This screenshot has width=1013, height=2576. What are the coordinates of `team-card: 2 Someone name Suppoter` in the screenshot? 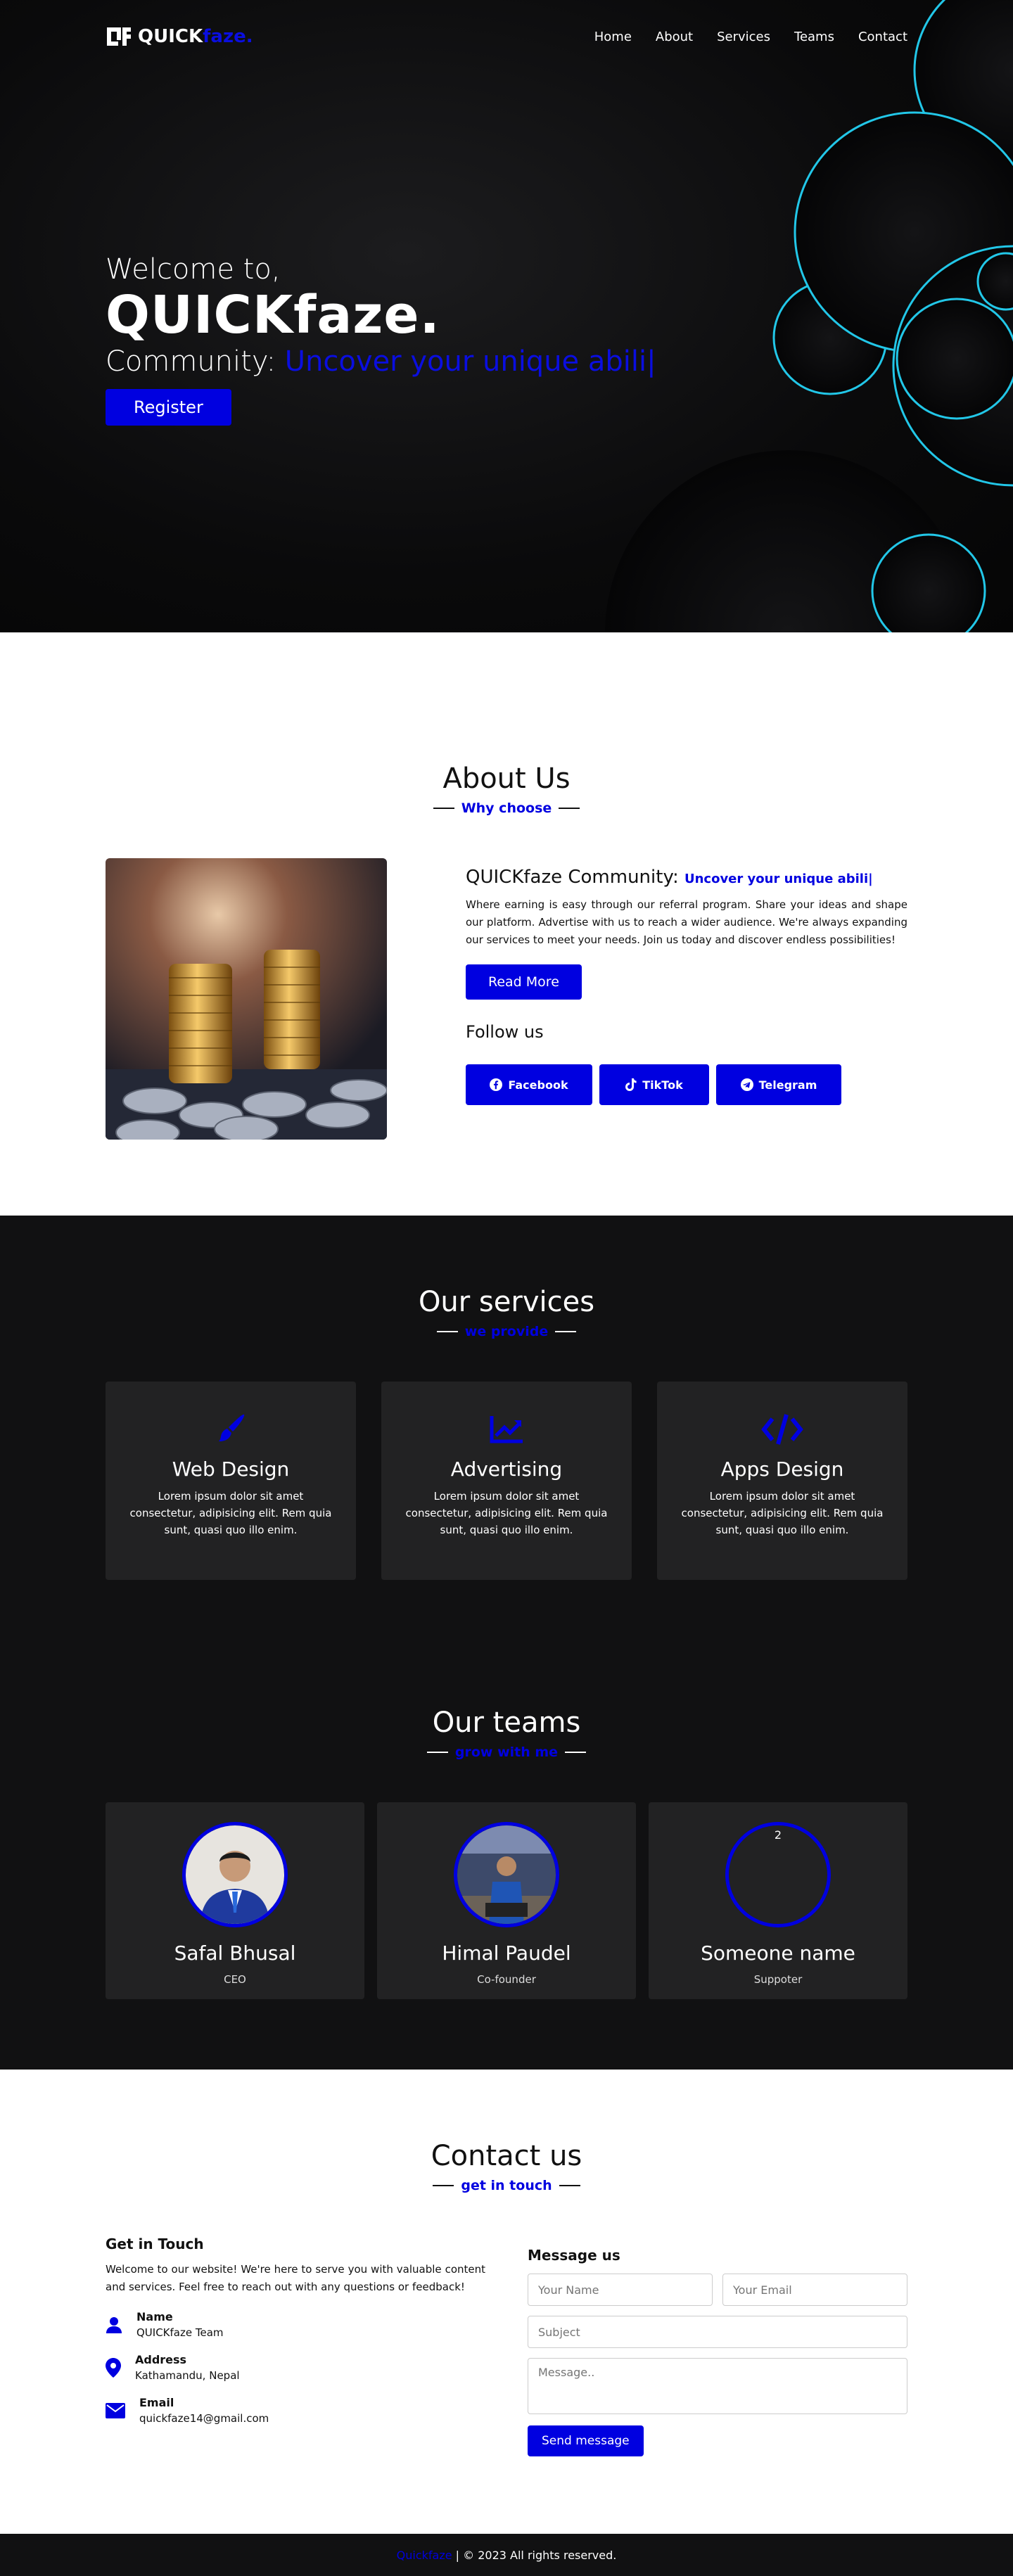 It's located at (778, 1900).